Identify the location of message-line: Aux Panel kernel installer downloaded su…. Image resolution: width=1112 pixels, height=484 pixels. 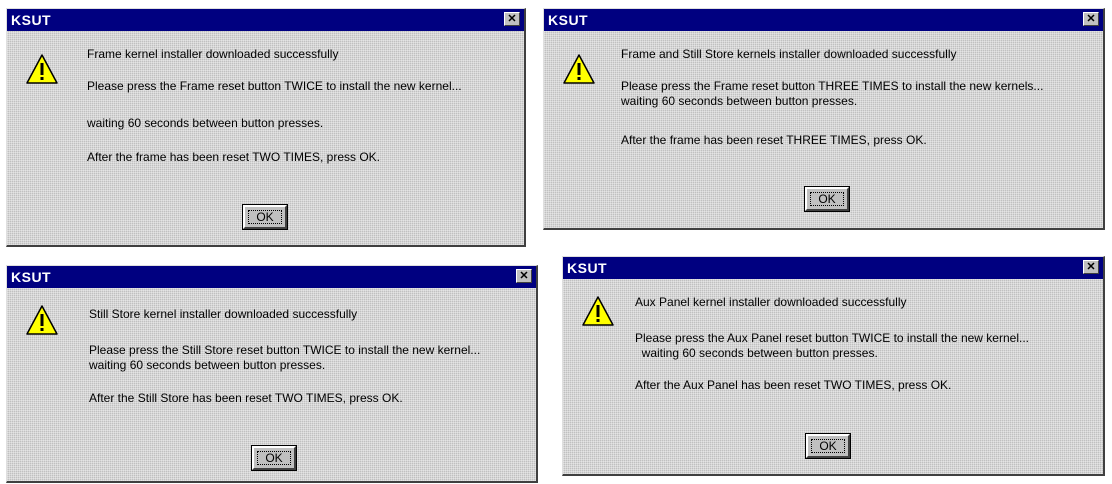
(771, 302).